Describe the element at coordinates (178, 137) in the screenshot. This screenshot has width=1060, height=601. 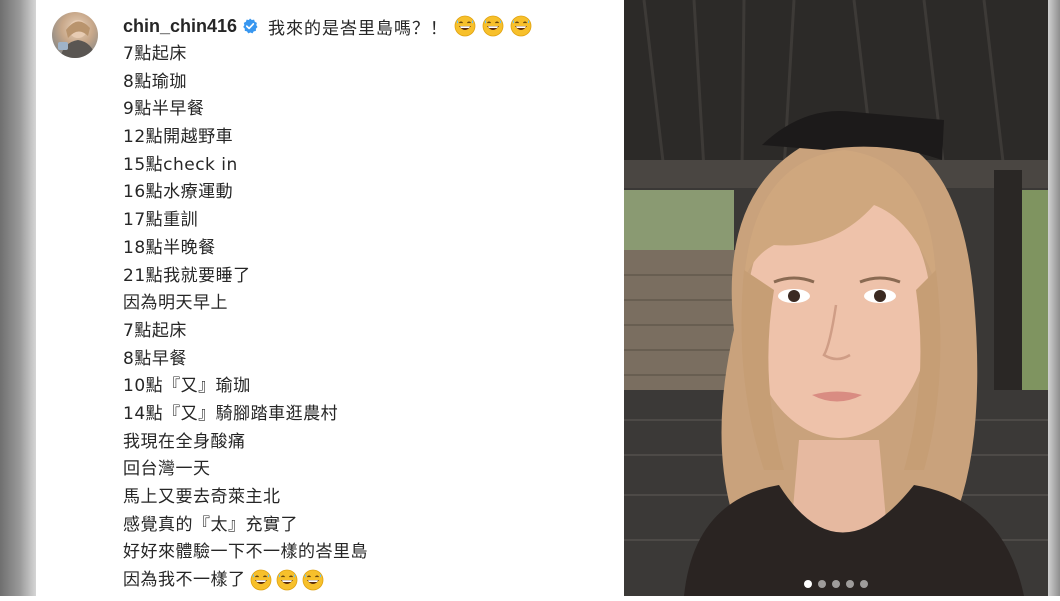
I see `caption-line: 12點開越野車` at that location.